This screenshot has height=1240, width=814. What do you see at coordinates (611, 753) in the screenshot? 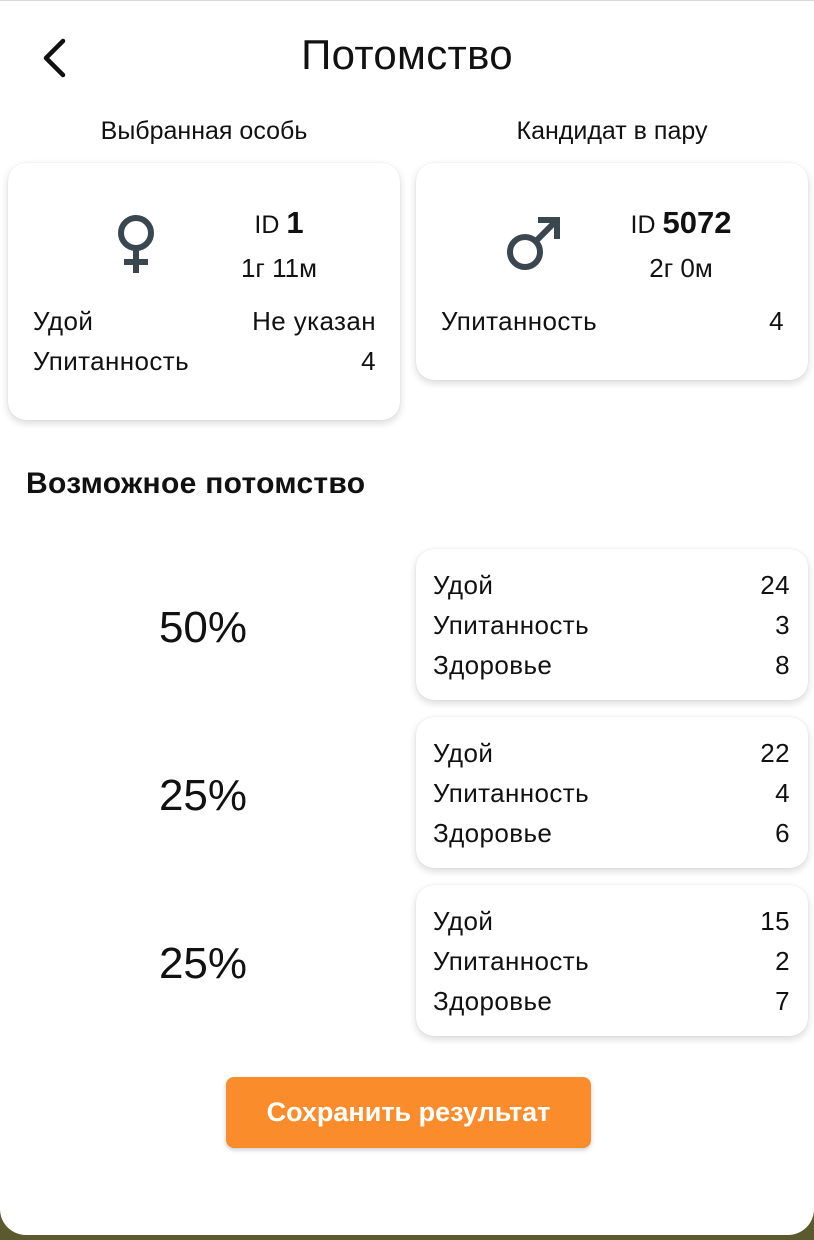
I see `offspring-row-milk: Удой 22` at bounding box center [611, 753].